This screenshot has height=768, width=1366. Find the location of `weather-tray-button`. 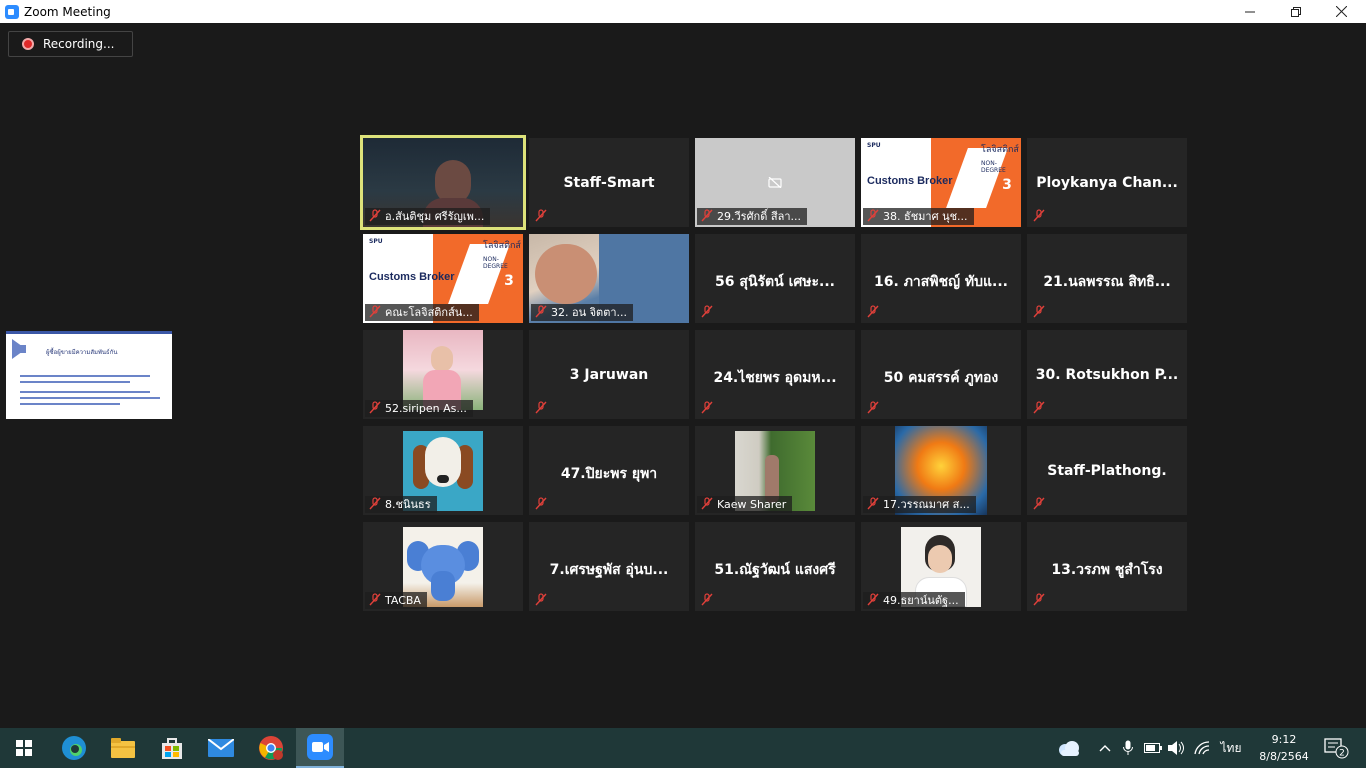

weather-tray-button is located at coordinates (1069, 748).